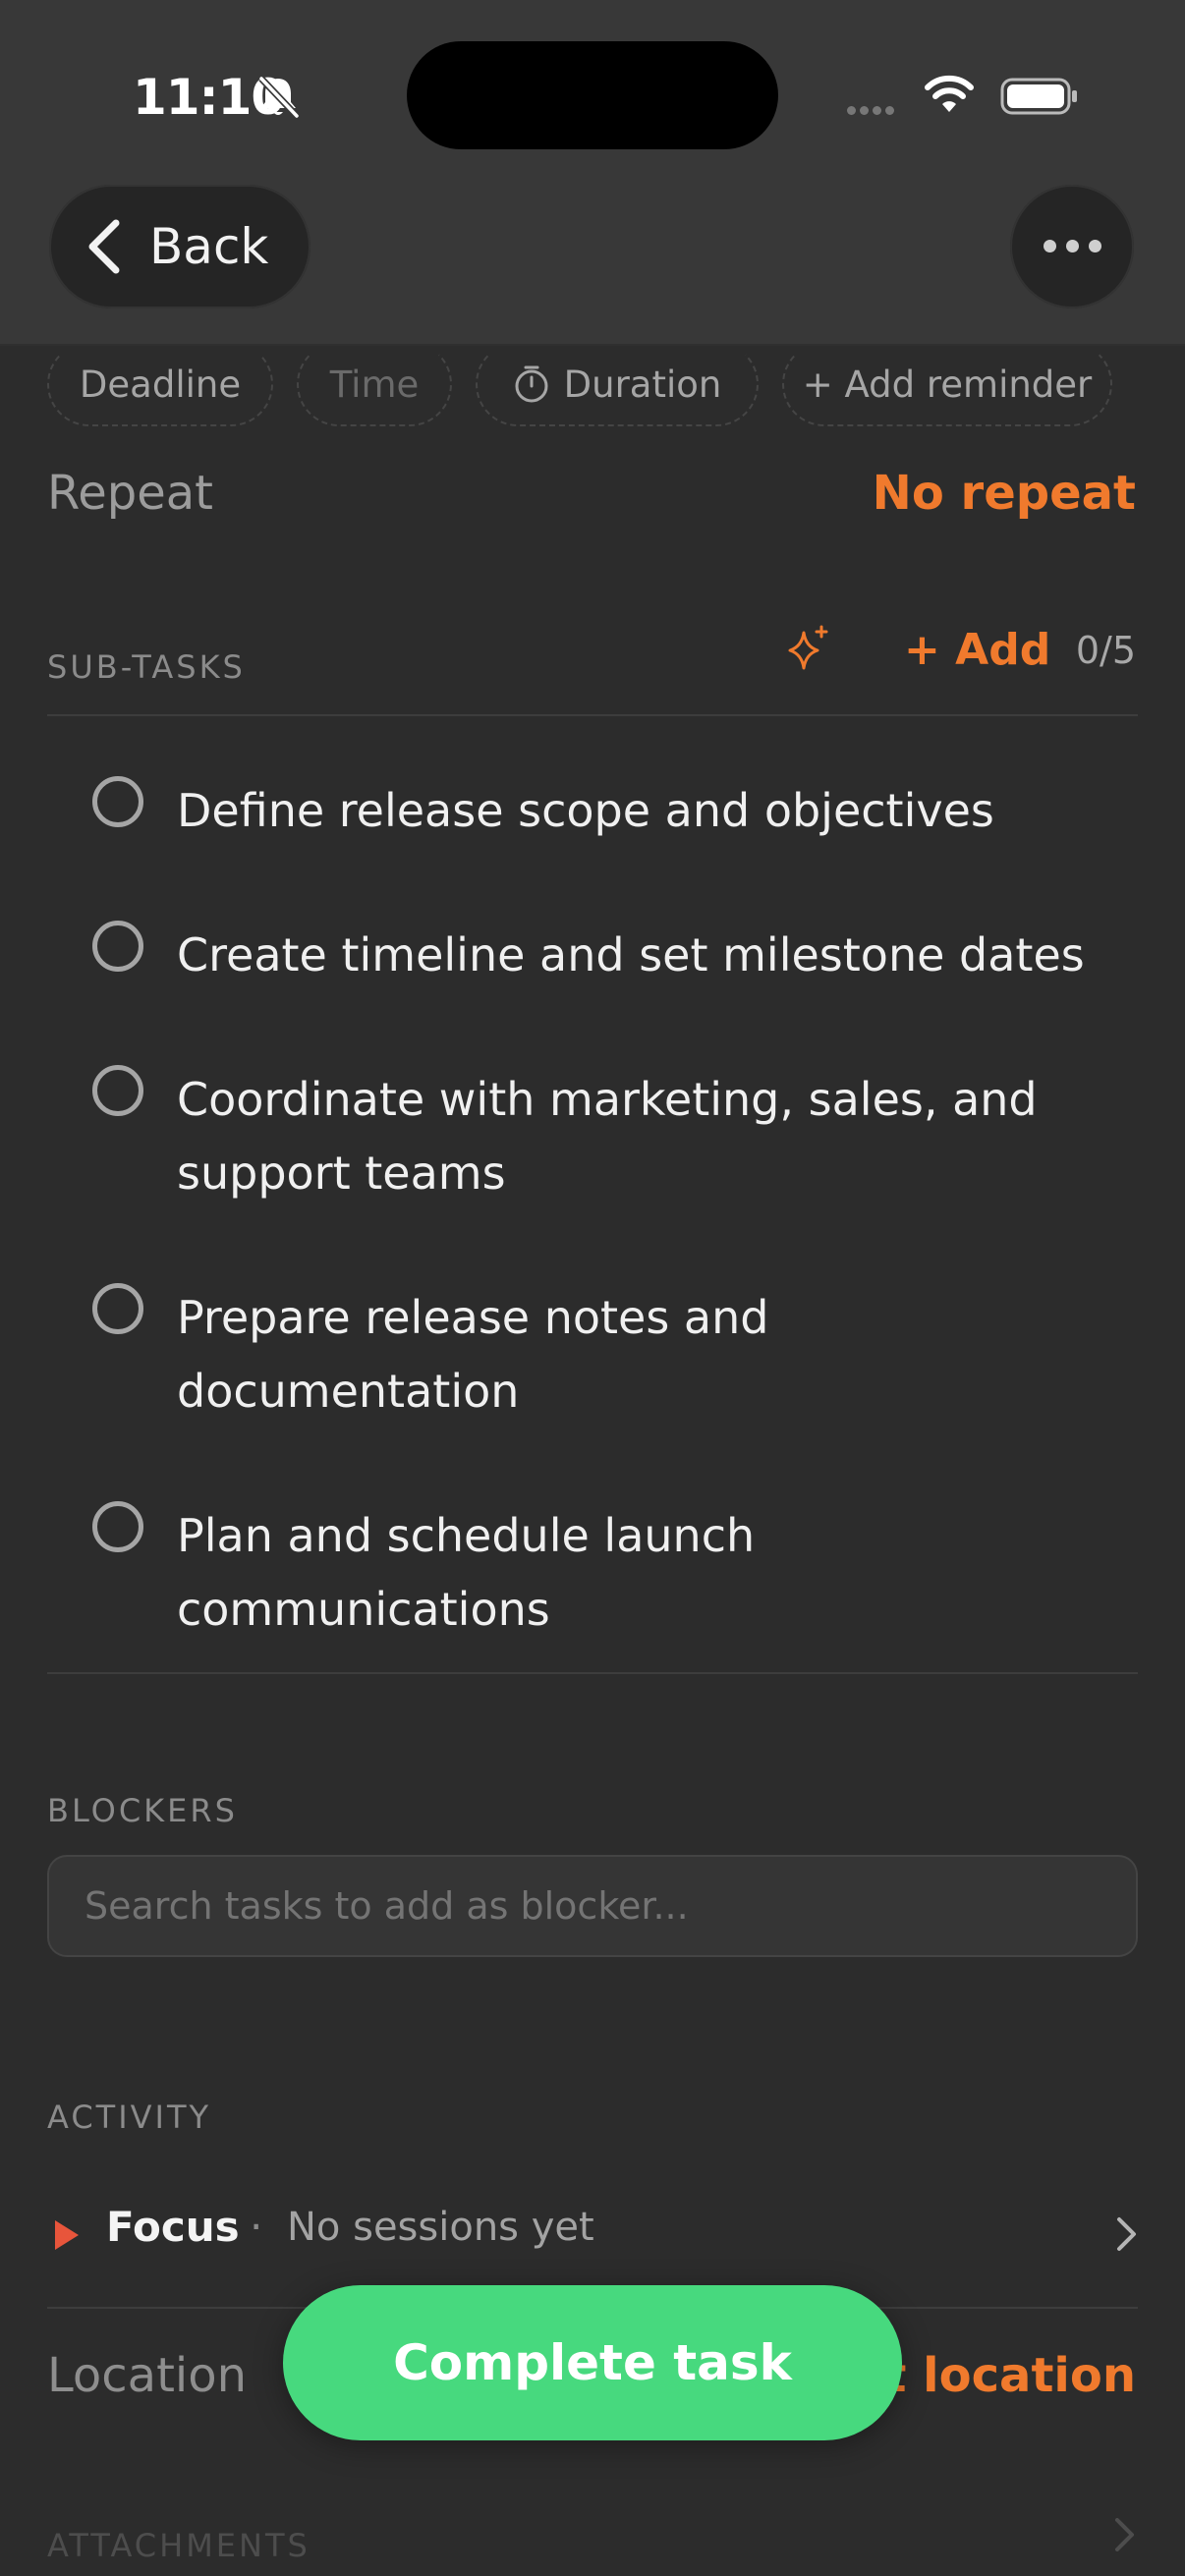 The image size is (1185, 2576). What do you see at coordinates (649, 811) in the screenshot?
I see `subtask-text: Define release scope and objectives` at bounding box center [649, 811].